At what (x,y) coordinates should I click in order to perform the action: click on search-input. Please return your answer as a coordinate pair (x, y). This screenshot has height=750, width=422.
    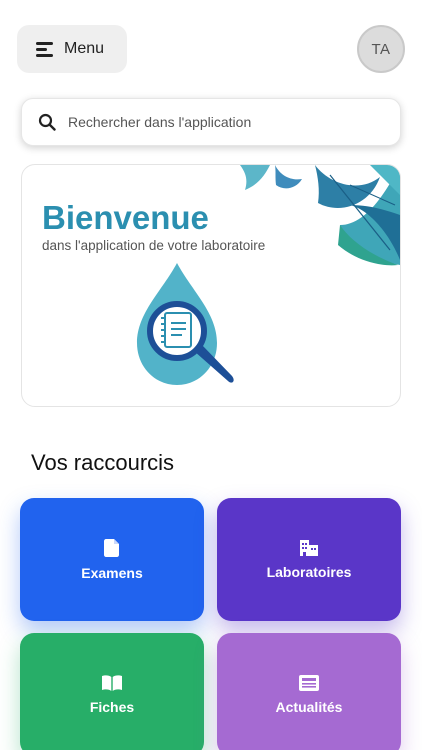
    Looking at the image, I should click on (218, 122).